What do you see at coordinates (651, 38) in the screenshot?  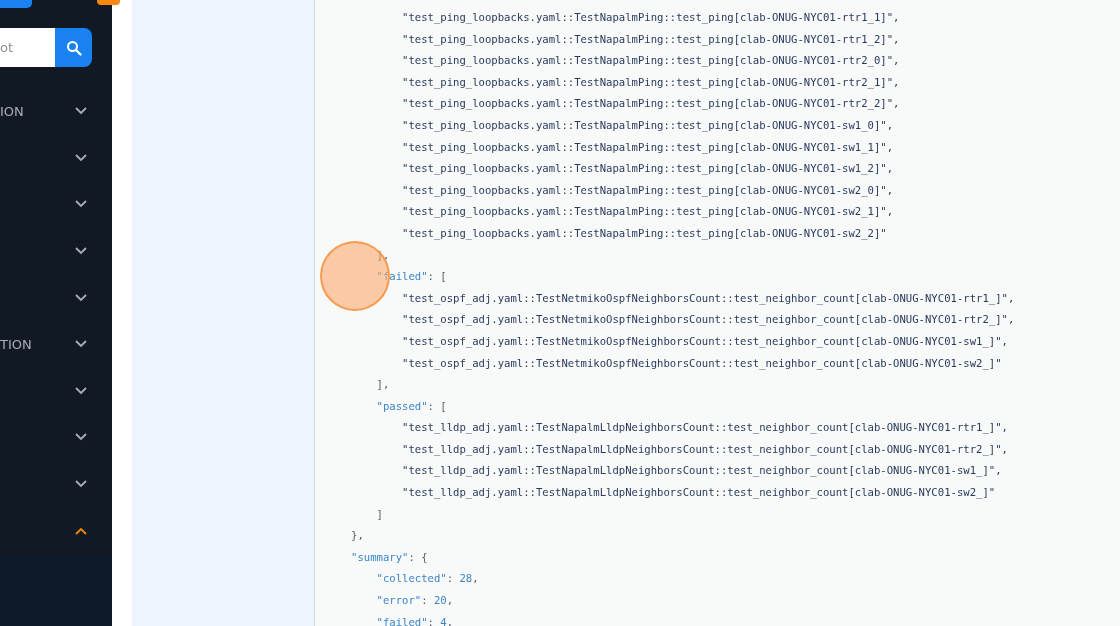 I see `json-string: "test_ping_loopbacks.yaml::TestNapalmPing::test_ping[clab-ONUG-NYC01-rtr1_2]",` at bounding box center [651, 38].